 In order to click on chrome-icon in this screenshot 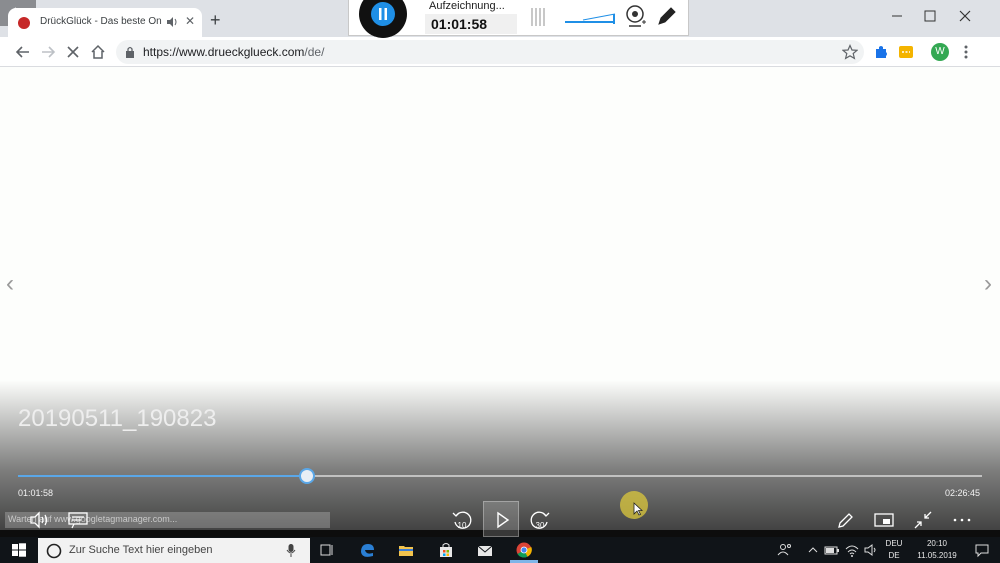, I will do `click(524, 550)`.